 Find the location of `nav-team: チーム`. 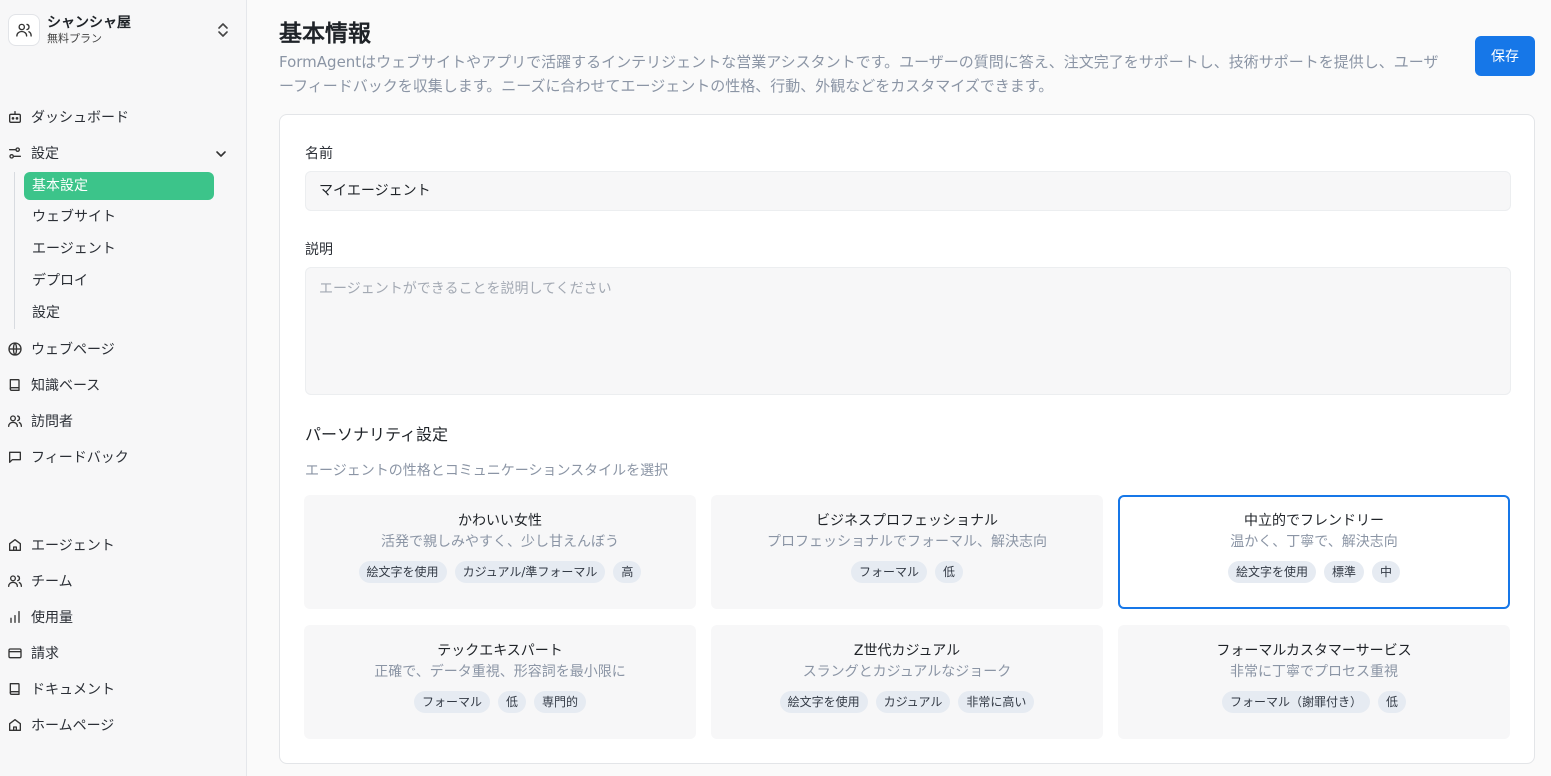

nav-team: チーム is located at coordinates (39, 581).